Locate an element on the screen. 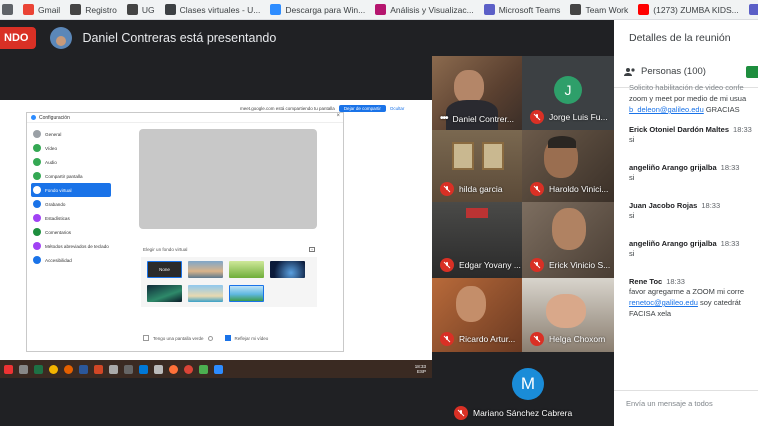  chrome-icon is located at coordinates (53, 369).